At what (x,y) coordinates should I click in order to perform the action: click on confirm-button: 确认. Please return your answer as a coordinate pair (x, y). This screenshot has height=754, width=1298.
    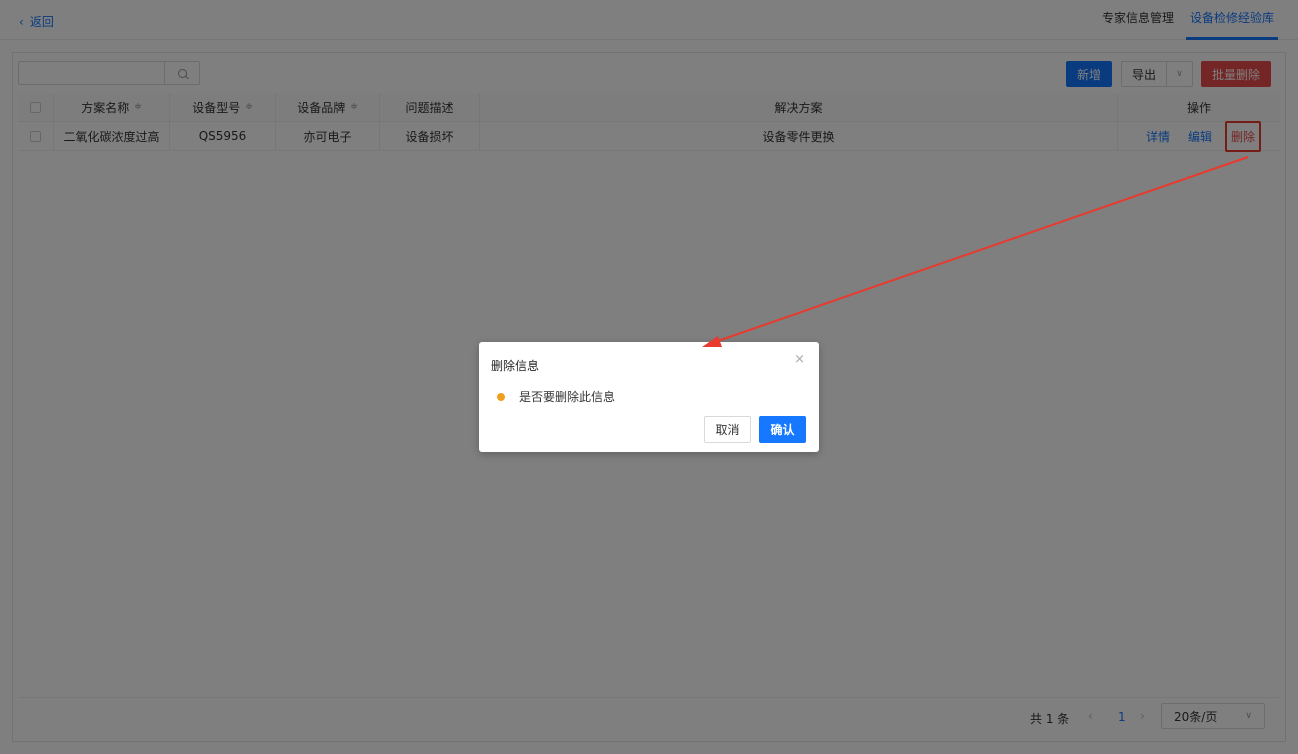
    Looking at the image, I should click on (782, 429).